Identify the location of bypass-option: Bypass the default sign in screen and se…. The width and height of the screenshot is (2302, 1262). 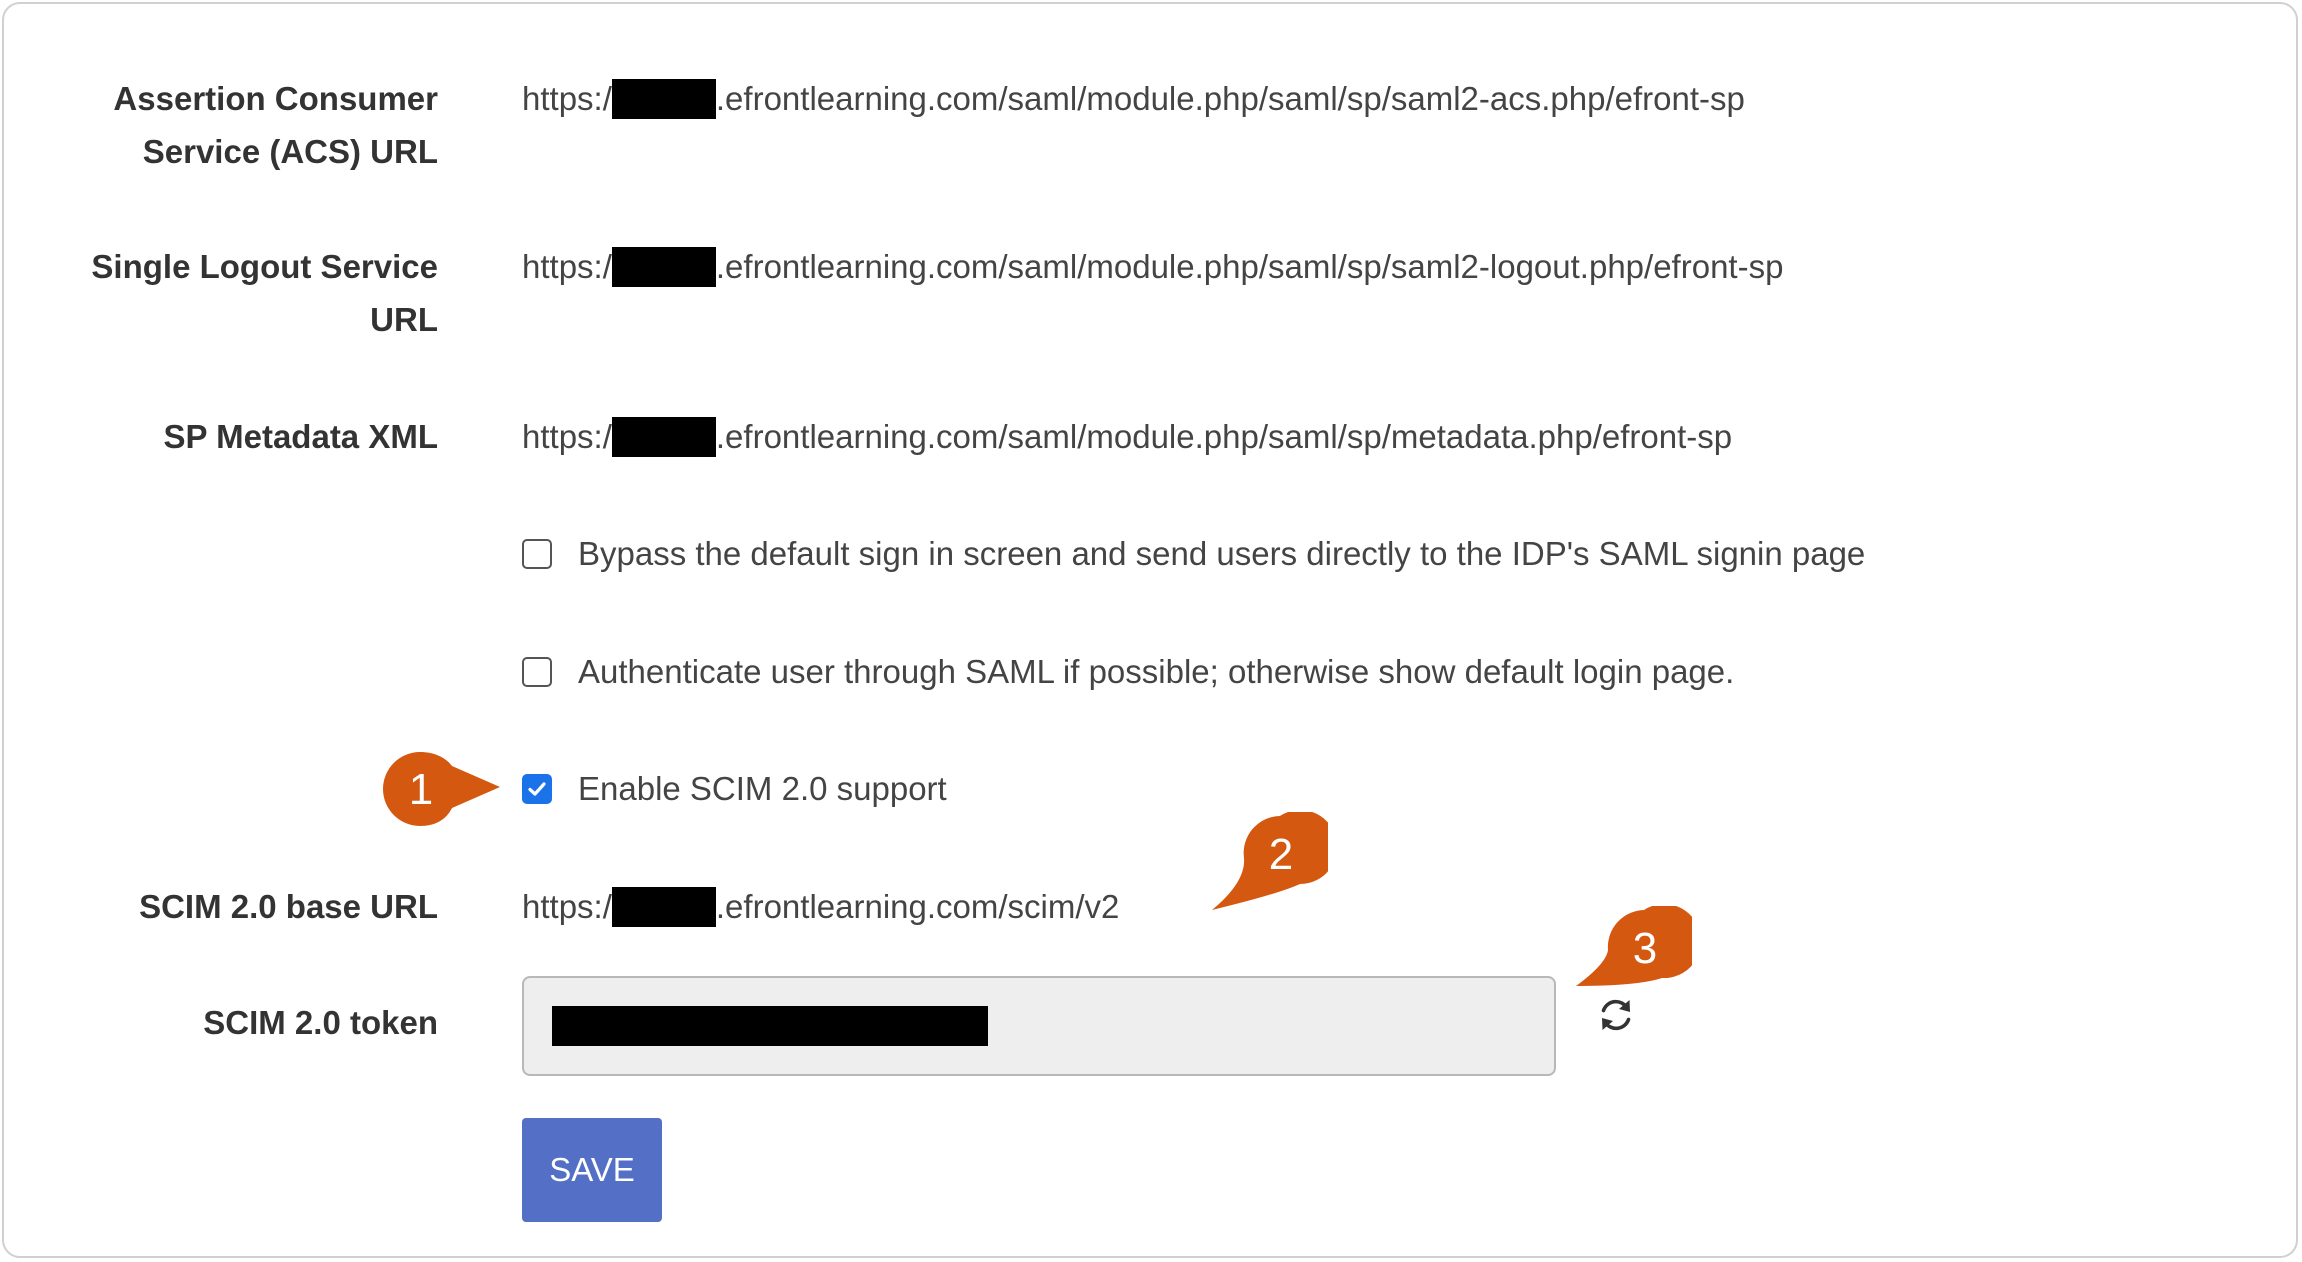
(1193, 553).